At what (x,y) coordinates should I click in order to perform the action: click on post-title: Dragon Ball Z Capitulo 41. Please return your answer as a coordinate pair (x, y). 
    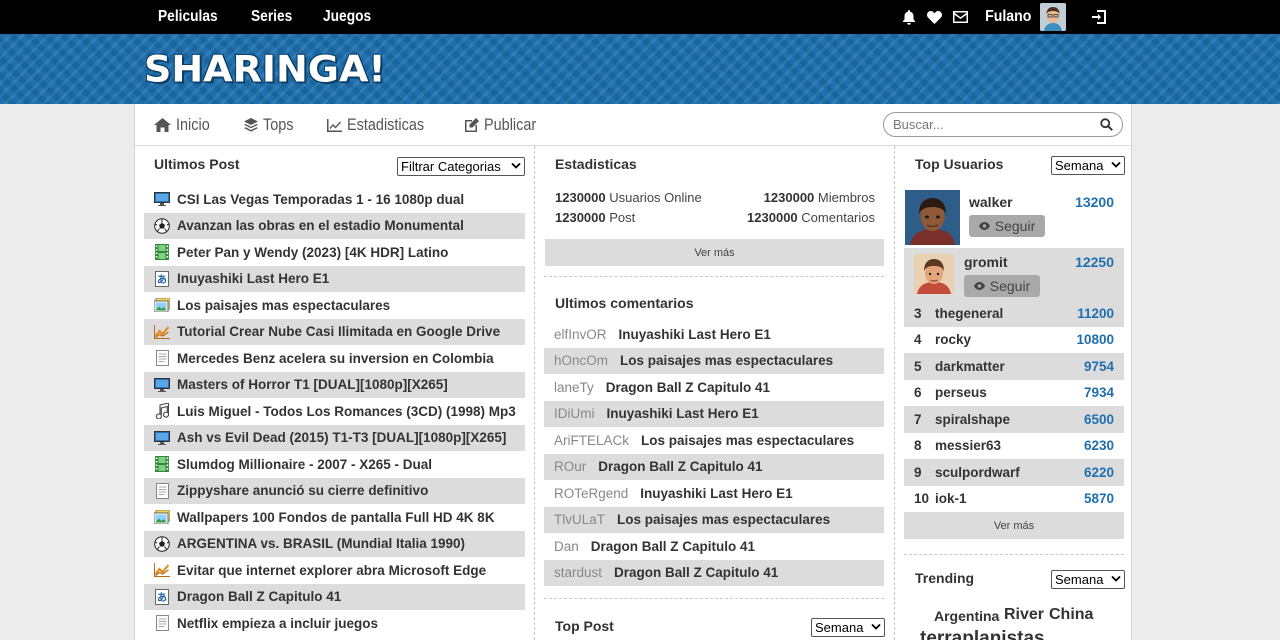
    Looking at the image, I should click on (259, 596).